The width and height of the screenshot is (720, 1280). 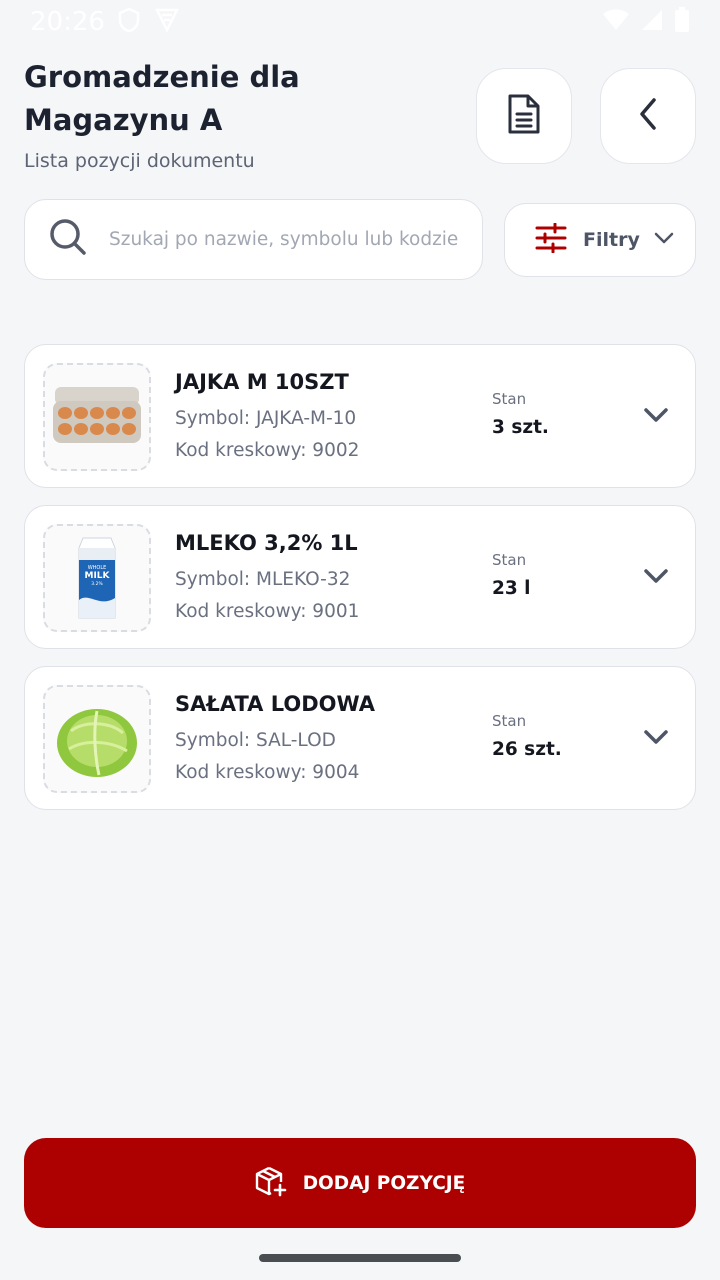 What do you see at coordinates (263, 579) in the screenshot?
I see `item-symbol: Symbol: MLEKO-32` at bounding box center [263, 579].